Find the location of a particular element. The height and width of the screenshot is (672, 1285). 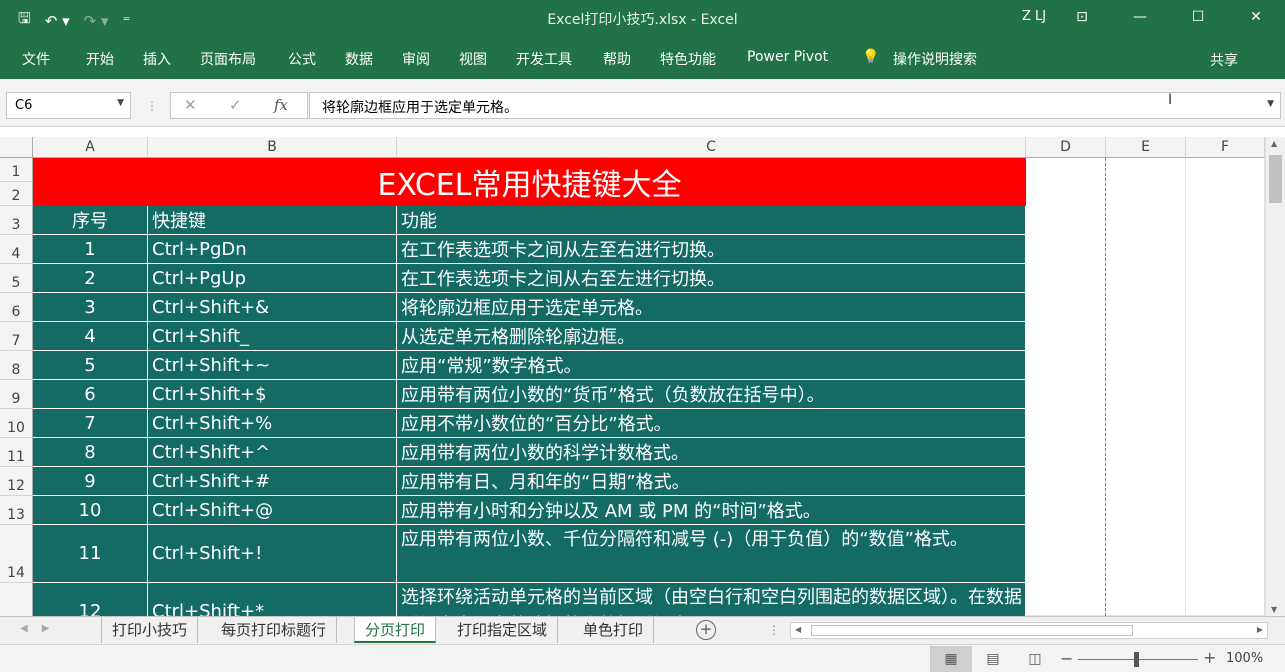

expand-formula-icon: ▼ is located at coordinates (1270, 104).